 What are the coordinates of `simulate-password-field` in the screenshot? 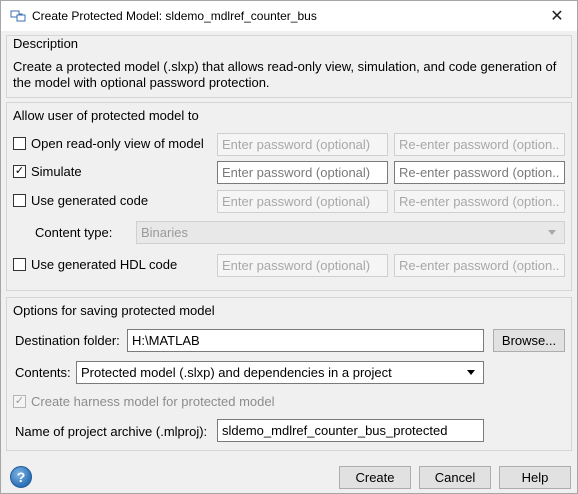 It's located at (302, 172).